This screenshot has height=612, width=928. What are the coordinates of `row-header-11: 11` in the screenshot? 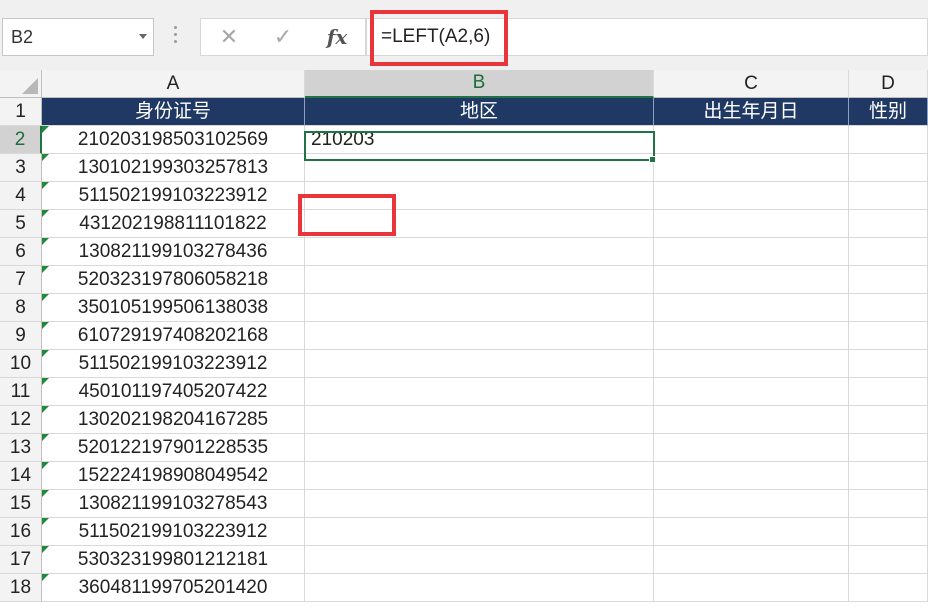 It's located at (21, 392).